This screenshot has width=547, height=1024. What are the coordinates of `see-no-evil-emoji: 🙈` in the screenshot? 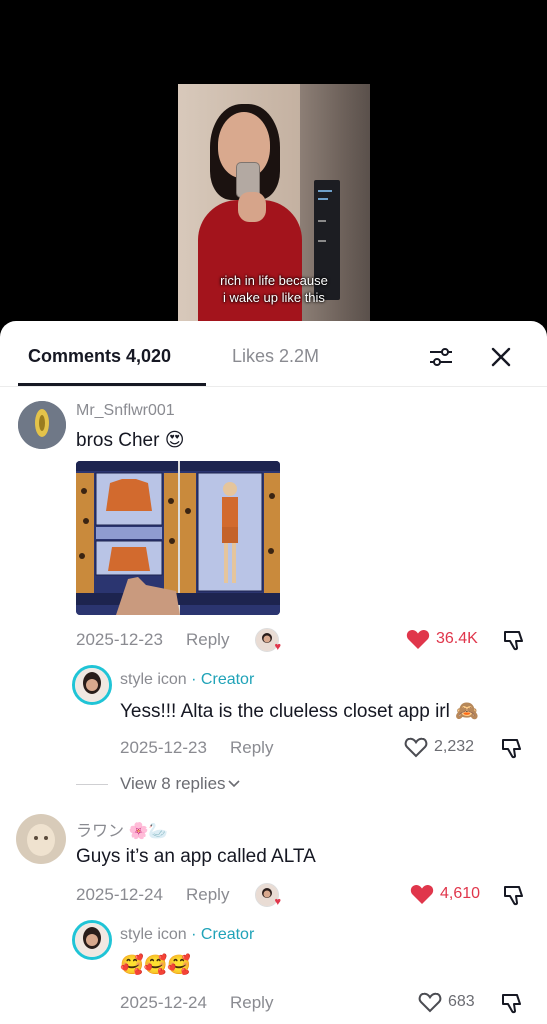 It's located at (467, 711).